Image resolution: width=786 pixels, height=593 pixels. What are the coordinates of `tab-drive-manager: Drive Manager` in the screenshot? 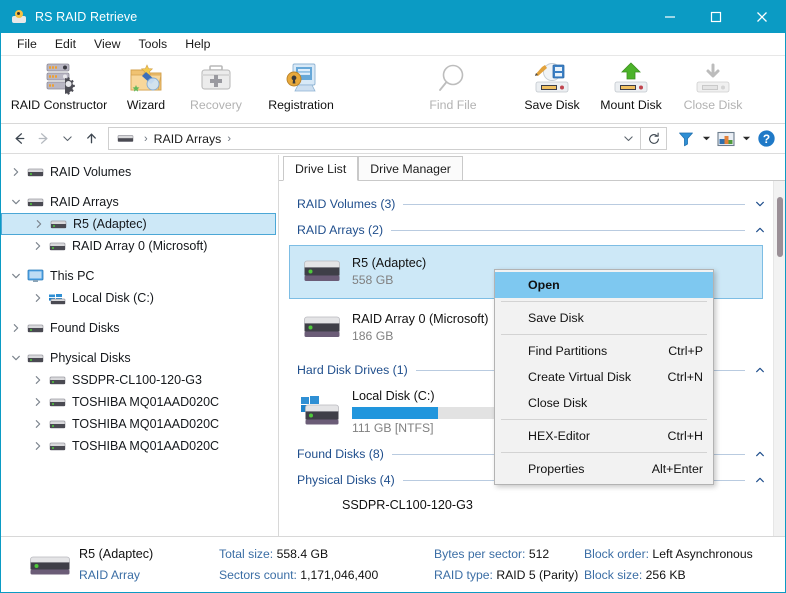 It's located at (410, 168).